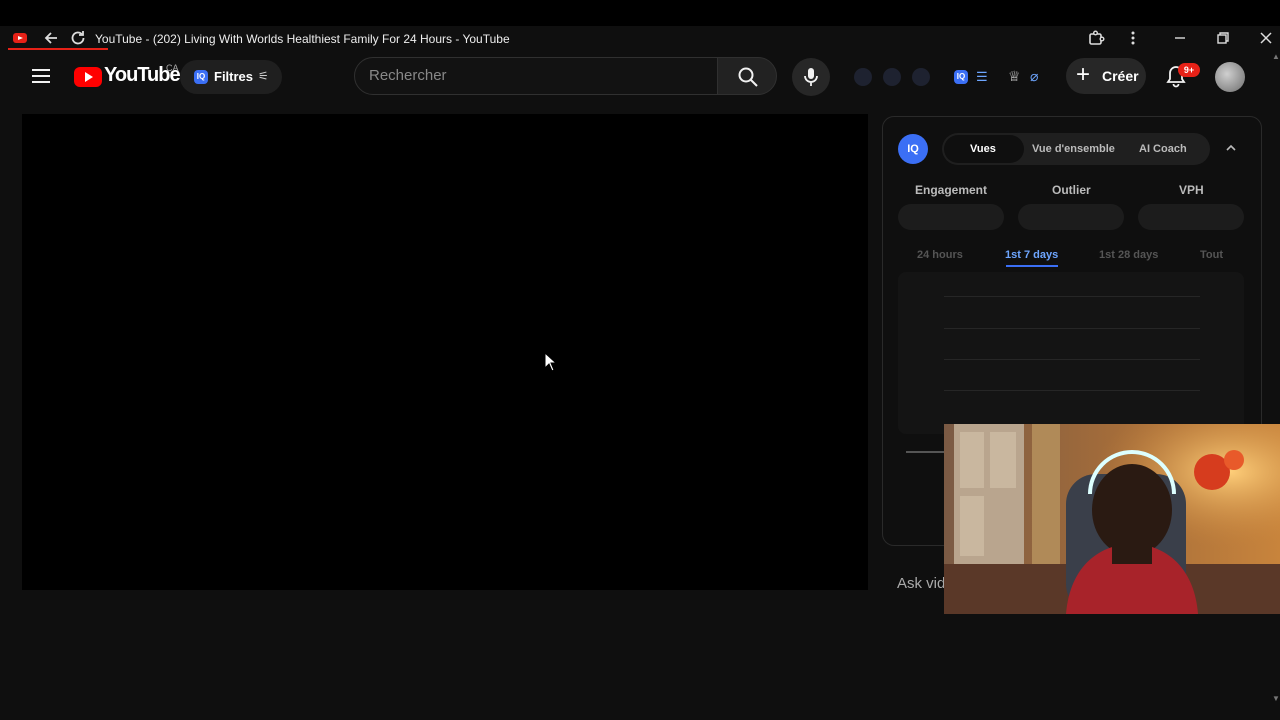 This screenshot has width=1280, height=720. I want to click on notification-badge: 9+, so click(1189, 70).